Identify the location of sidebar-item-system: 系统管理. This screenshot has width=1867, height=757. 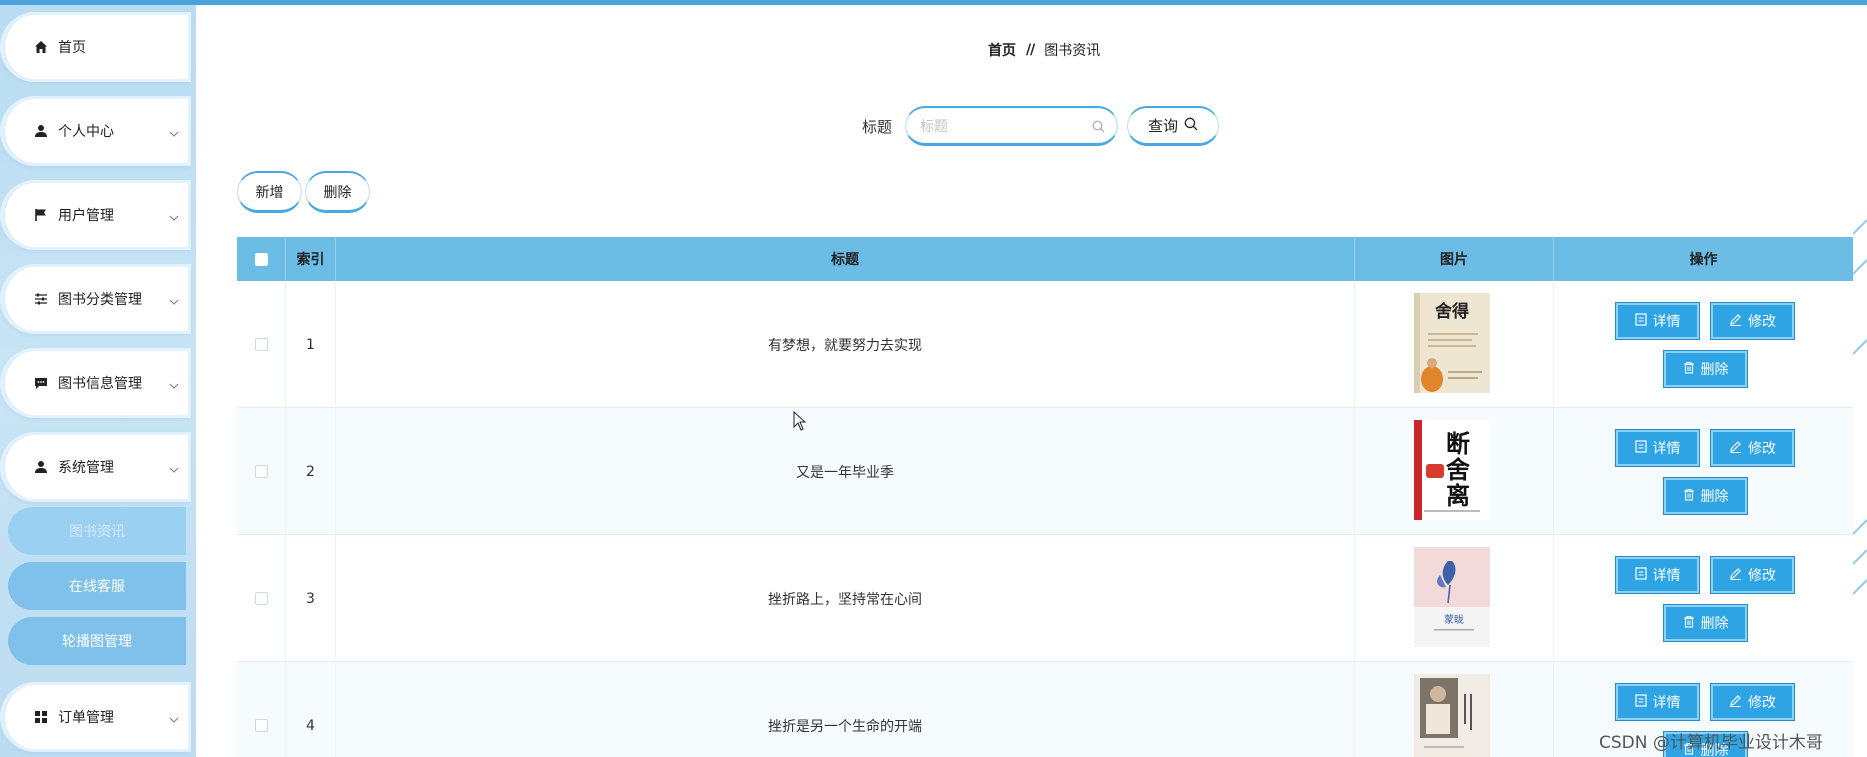
(95, 467).